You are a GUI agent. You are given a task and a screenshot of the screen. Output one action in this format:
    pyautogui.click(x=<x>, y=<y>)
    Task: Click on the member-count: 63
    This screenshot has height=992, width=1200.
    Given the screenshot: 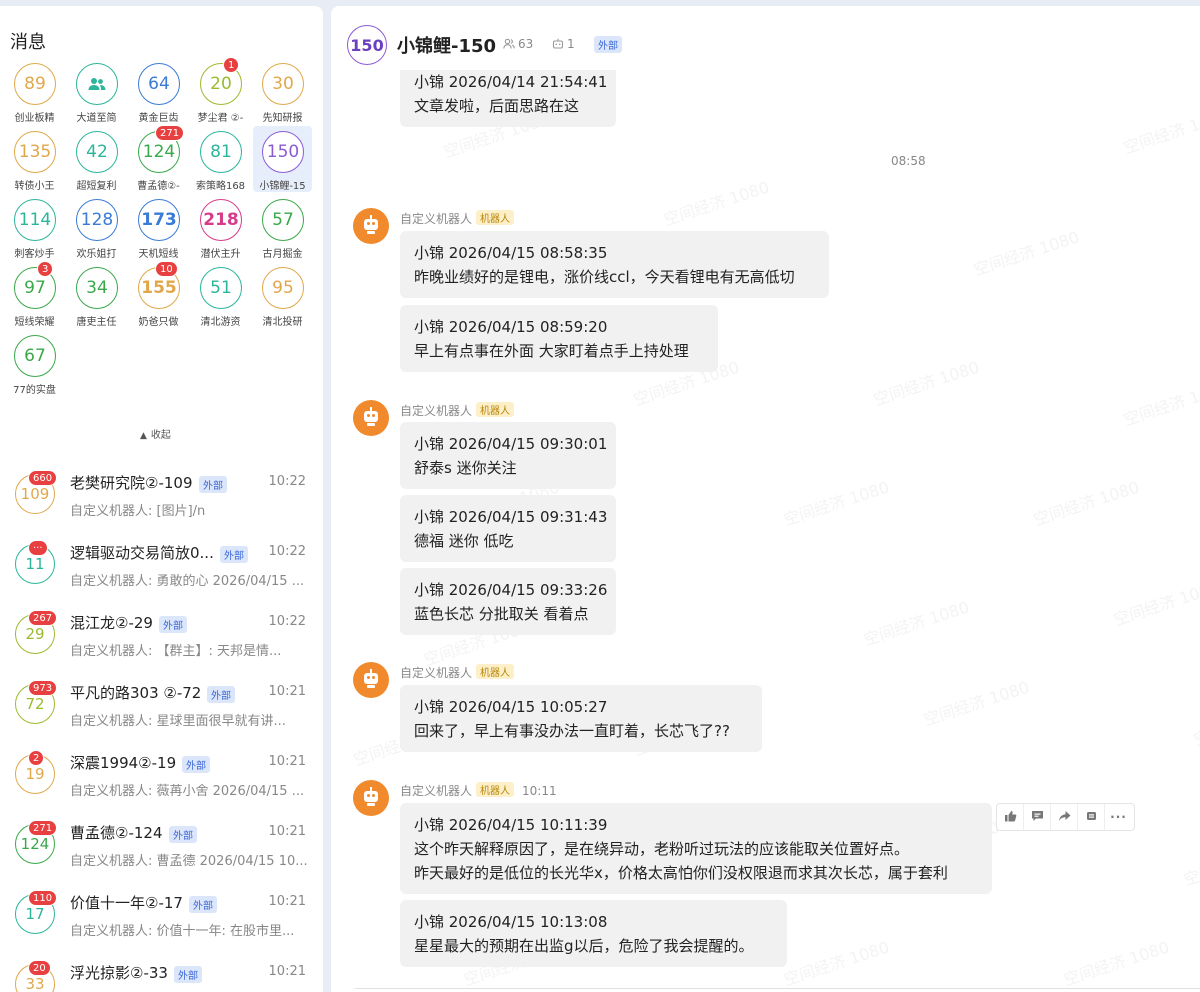 What is the action you would take?
    pyautogui.click(x=518, y=44)
    